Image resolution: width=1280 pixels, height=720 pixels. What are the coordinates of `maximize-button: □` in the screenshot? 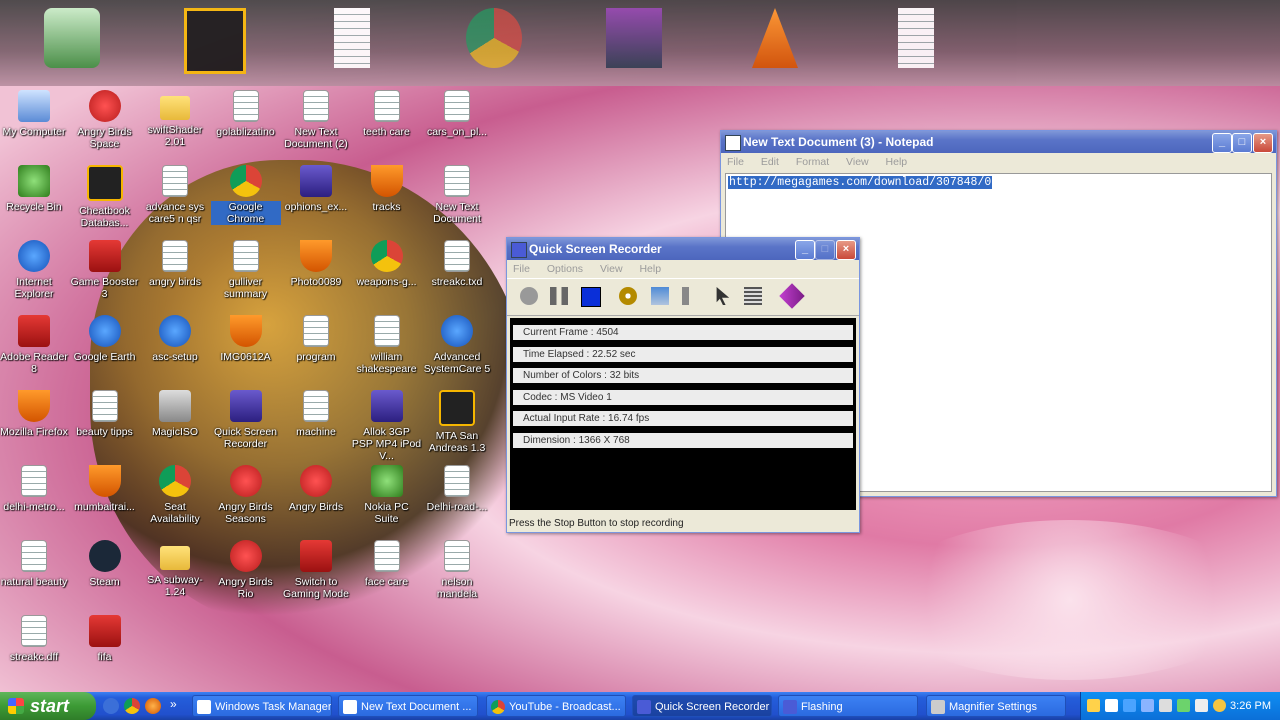 It's located at (1242, 143).